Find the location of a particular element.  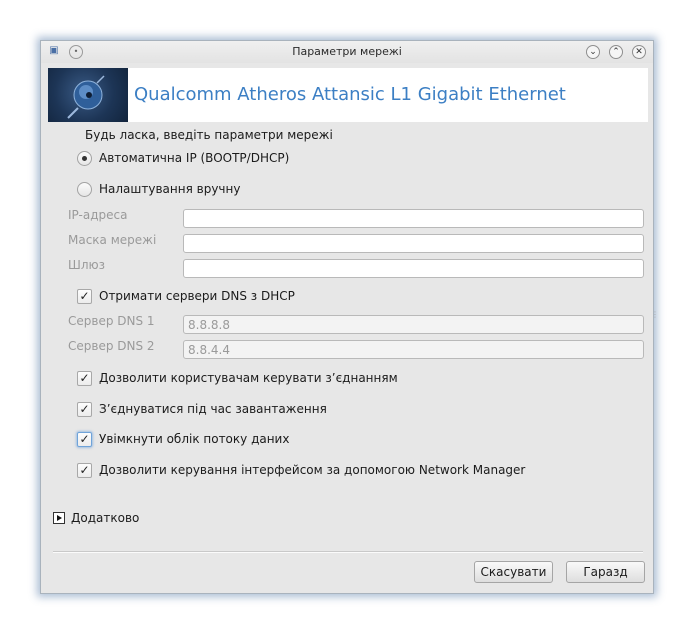

traffic-accounting-checkbox: ✓ Увімкнути облік потоку даних is located at coordinates (183, 439).